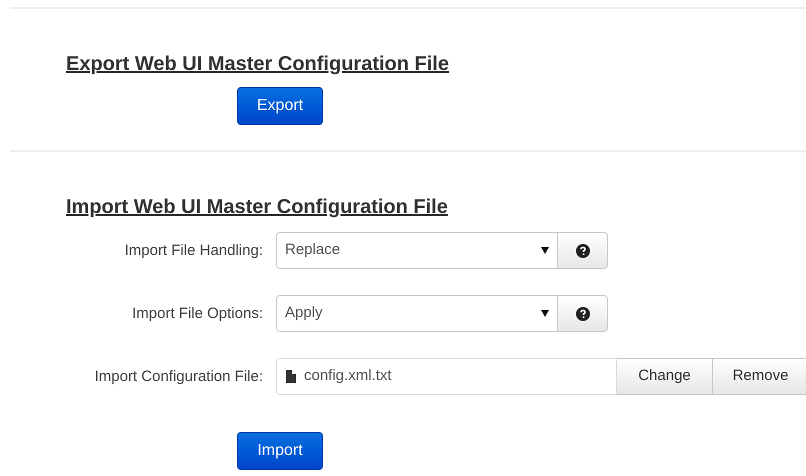 The width and height of the screenshot is (806, 476). I want to click on field-label: Import File Options:, so click(197, 313).